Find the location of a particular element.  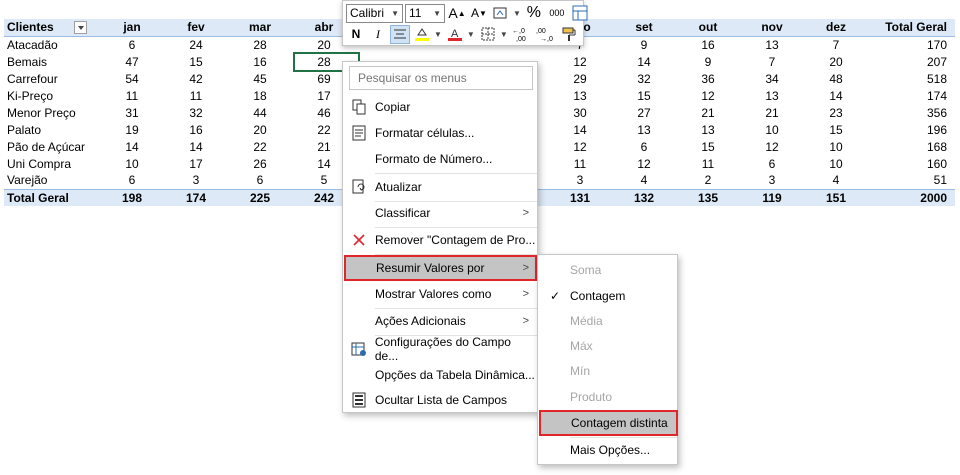

submenu-item-produto: Produto is located at coordinates (607, 397).